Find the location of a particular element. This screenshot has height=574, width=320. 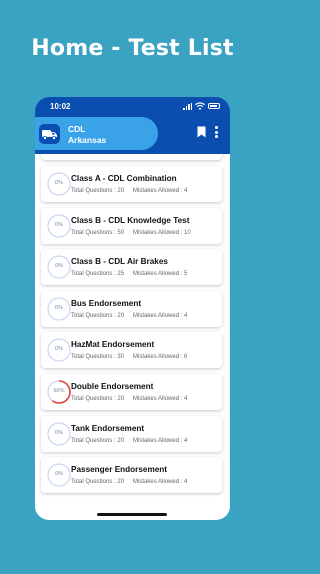

total-questions: Total Questions : 25 is located at coordinates (98, 274).